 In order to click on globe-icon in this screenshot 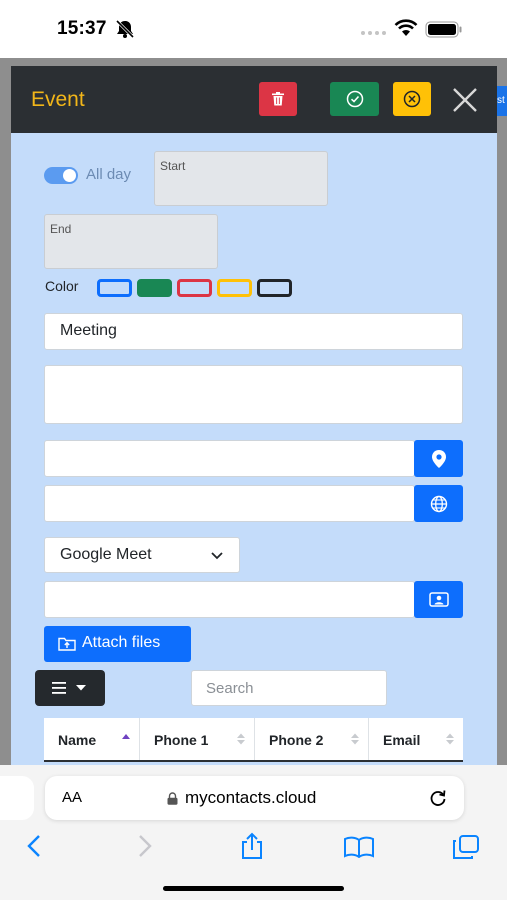, I will do `click(438, 503)`.